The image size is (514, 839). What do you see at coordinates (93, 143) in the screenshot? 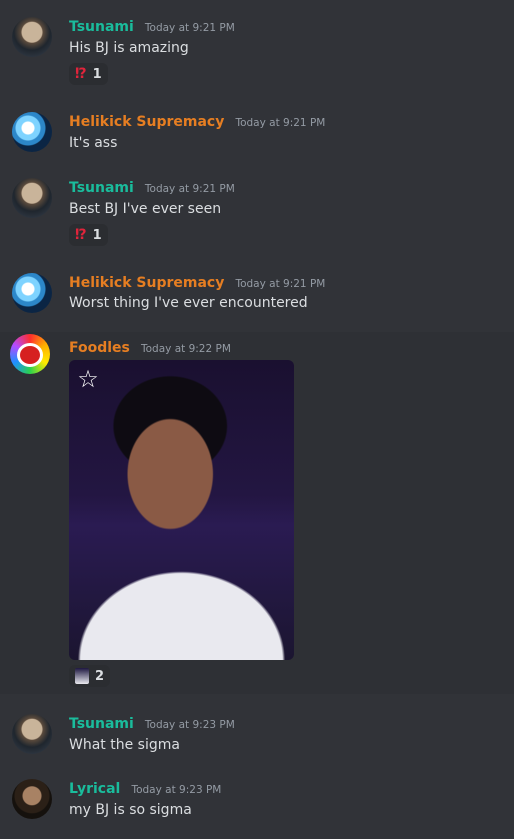
I see `message-text: It's ass` at bounding box center [93, 143].